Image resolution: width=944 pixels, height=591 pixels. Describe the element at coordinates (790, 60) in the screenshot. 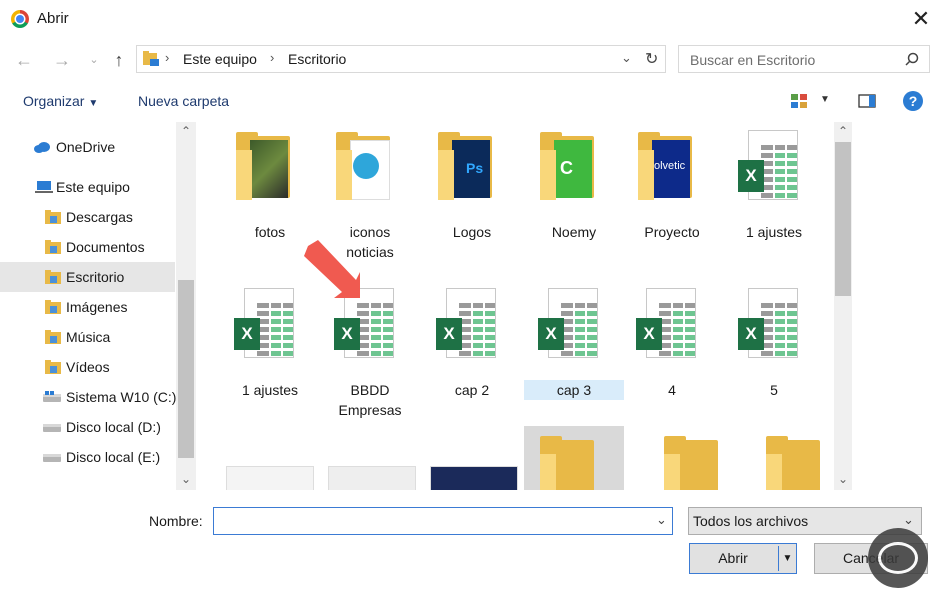

I see `search-input` at that location.